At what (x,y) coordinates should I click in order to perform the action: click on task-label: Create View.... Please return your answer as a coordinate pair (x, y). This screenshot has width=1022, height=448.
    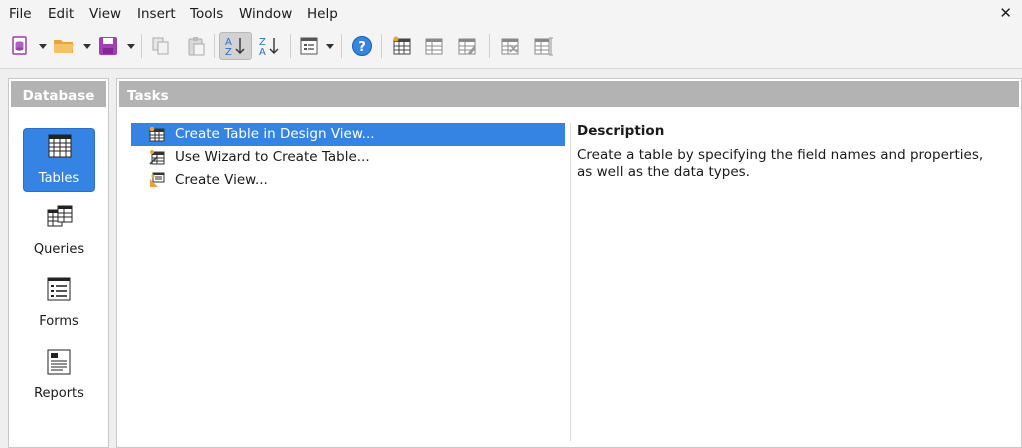
    Looking at the image, I should click on (221, 180).